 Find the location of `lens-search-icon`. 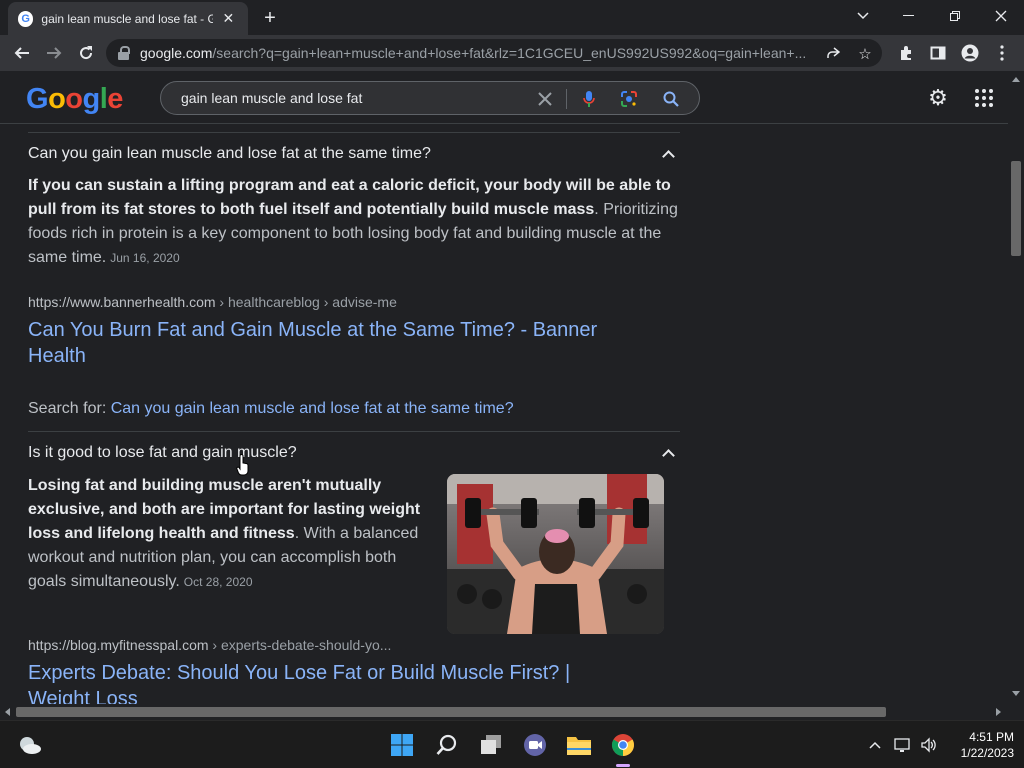

lens-search-icon is located at coordinates (629, 99).